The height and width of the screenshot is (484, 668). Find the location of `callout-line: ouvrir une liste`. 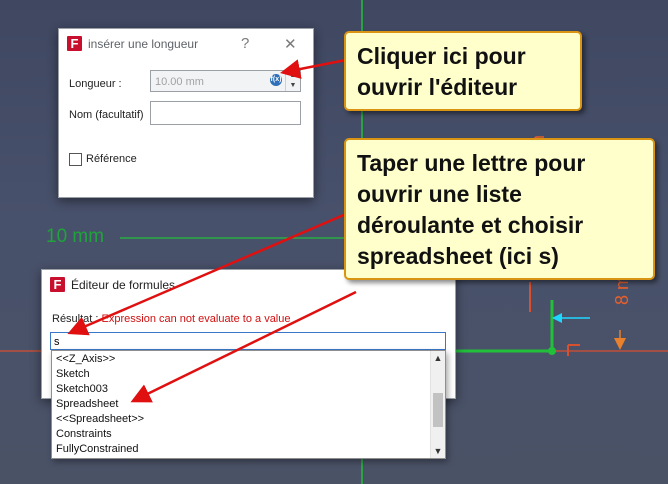

callout-line: ouvrir une liste is located at coordinates (439, 194).